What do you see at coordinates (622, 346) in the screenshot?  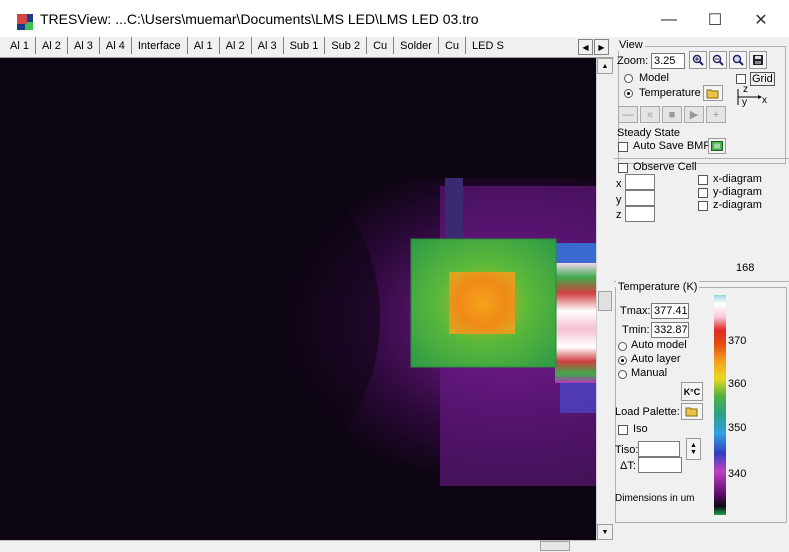 I see `auto-model-radio` at bounding box center [622, 346].